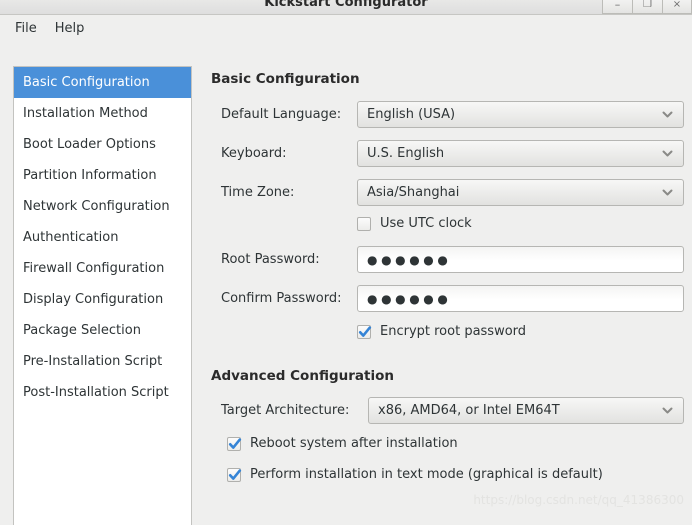  What do you see at coordinates (354, 443) in the screenshot?
I see `reboot-after-installation-label: Reboot system after installation` at bounding box center [354, 443].